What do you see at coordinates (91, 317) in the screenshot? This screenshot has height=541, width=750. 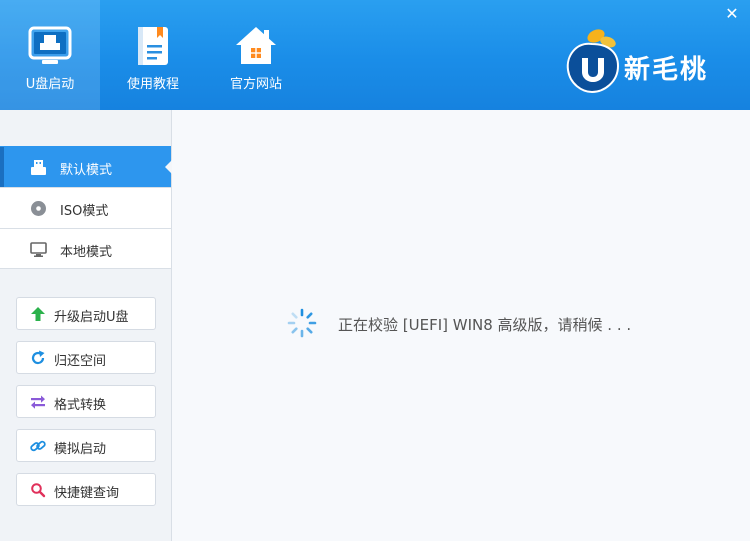 I see `upgrade-usb-label: 升级启动U盘` at bounding box center [91, 317].